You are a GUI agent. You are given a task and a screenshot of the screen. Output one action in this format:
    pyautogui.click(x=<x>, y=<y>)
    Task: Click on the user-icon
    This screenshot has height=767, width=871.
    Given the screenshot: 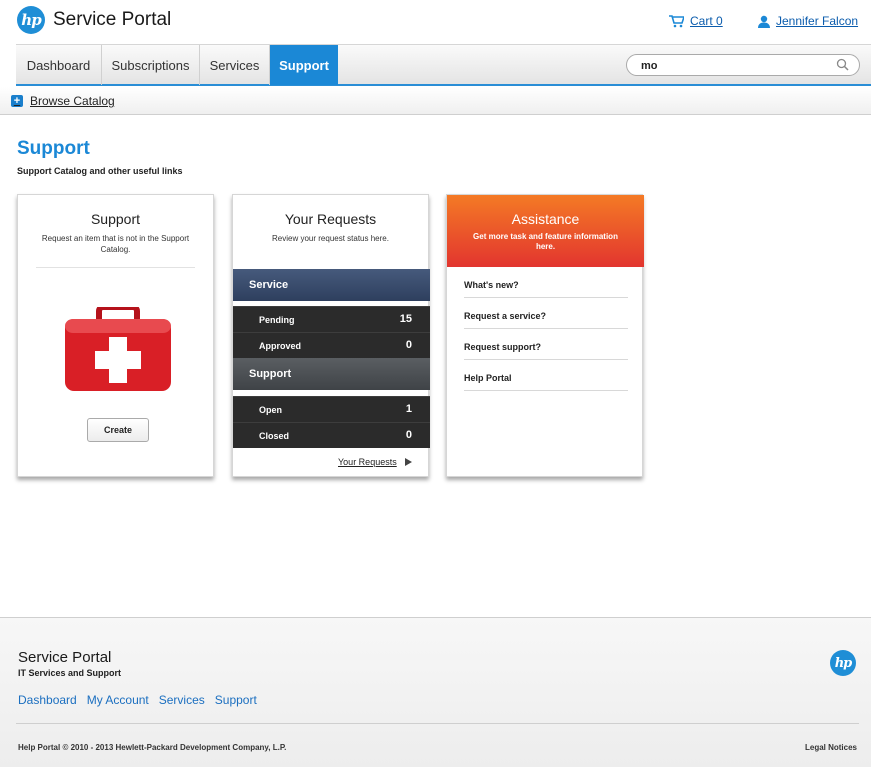 What is the action you would take?
    pyautogui.click(x=764, y=21)
    